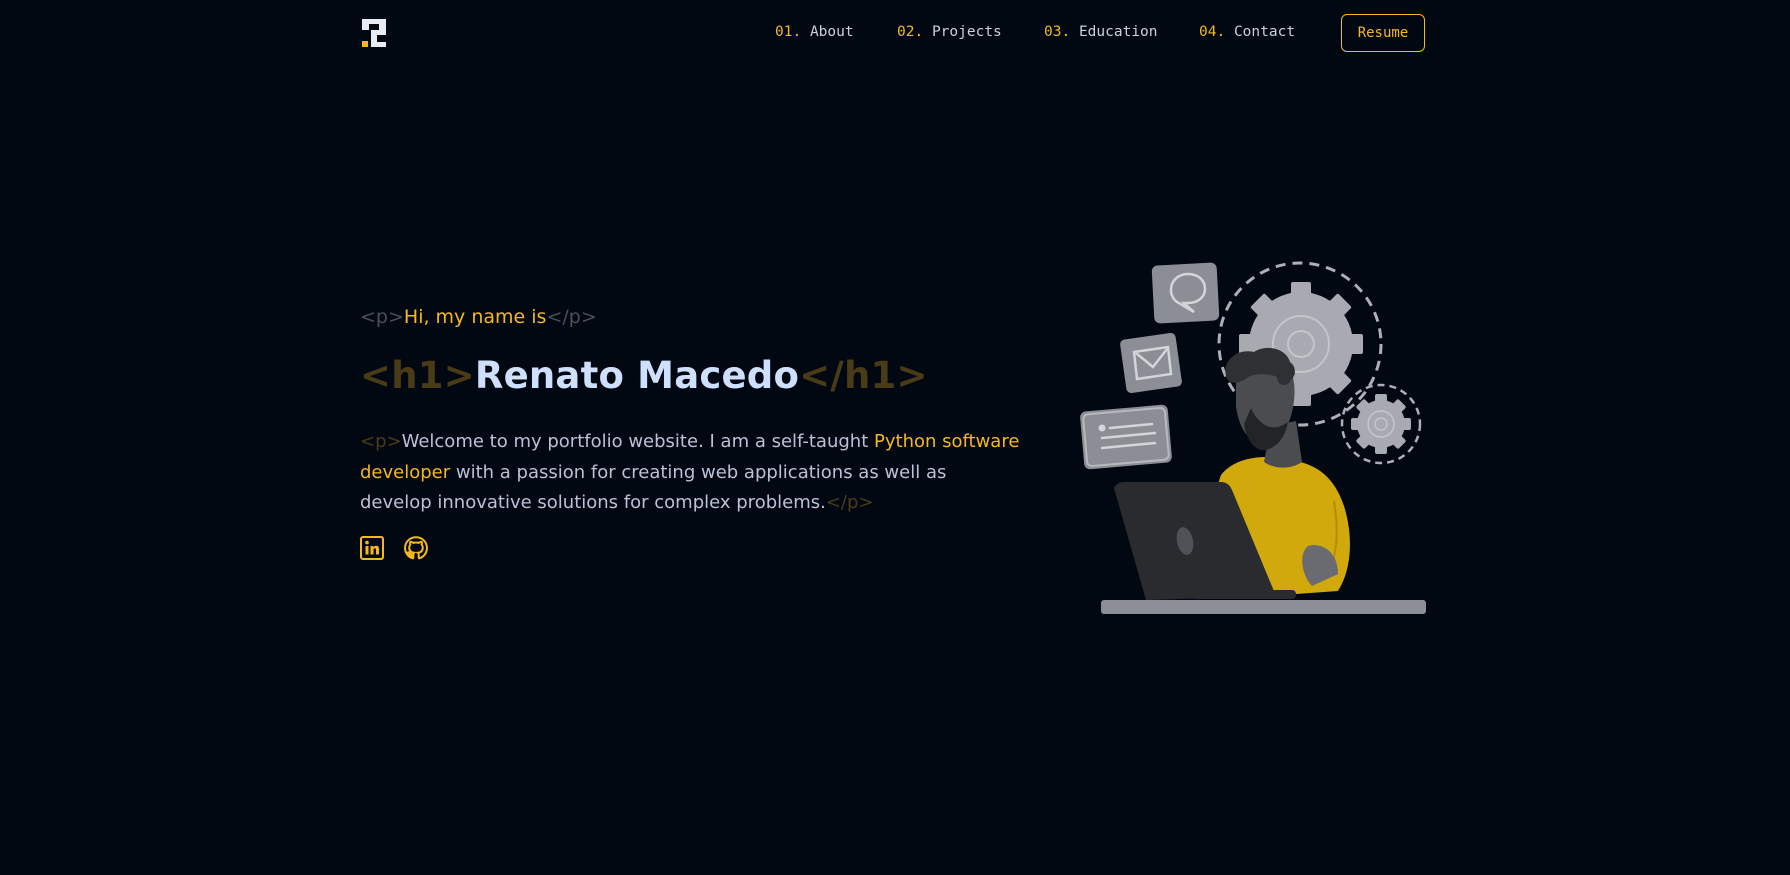 The width and height of the screenshot is (1790, 875). Describe the element at coordinates (416, 548) in the screenshot. I see `github-icon` at that location.